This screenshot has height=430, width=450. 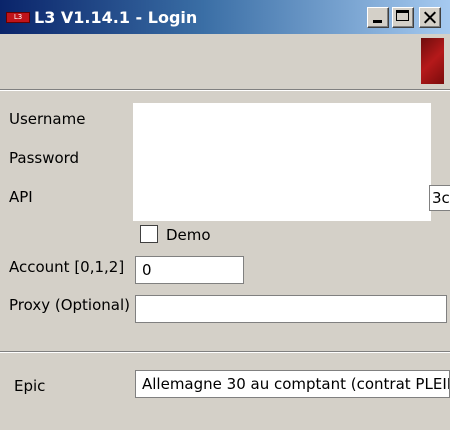 What do you see at coordinates (430, 17) in the screenshot?
I see `close-button` at bounding box center [430, 17].